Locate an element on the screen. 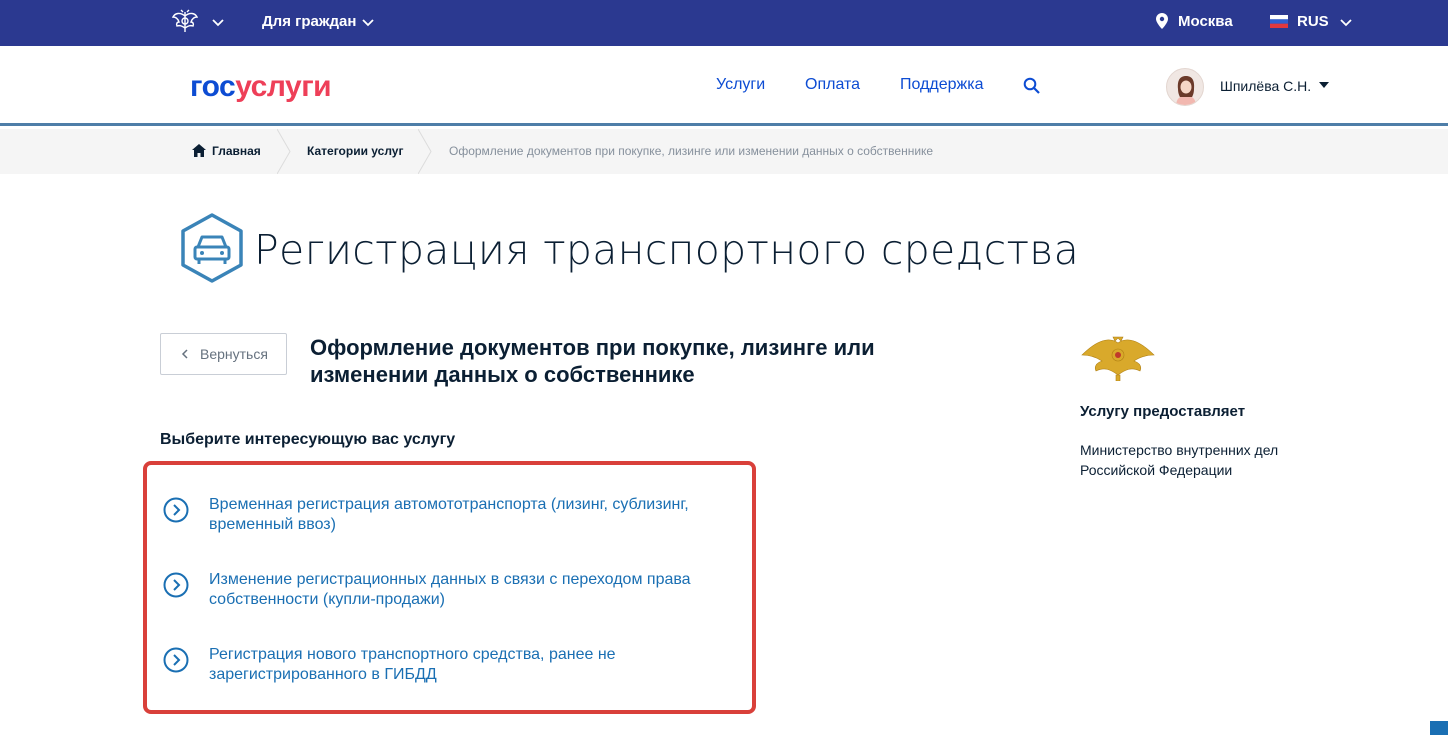 The width and height of the screenshot is (1448, 735). chevron-left-icon is located at coordinates (184, 354).